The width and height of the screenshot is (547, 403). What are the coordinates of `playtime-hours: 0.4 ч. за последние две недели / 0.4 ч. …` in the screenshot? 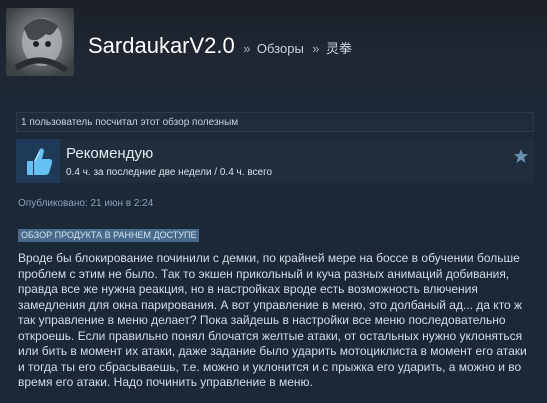 It's located at (169, 172).